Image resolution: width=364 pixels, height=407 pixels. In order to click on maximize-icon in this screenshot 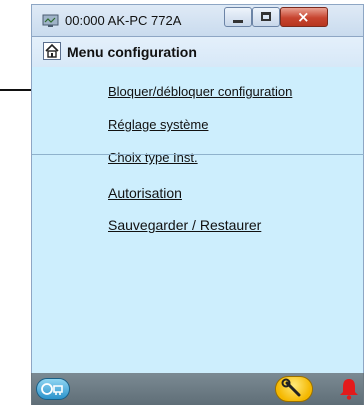, I will do `click(266, 16)`.